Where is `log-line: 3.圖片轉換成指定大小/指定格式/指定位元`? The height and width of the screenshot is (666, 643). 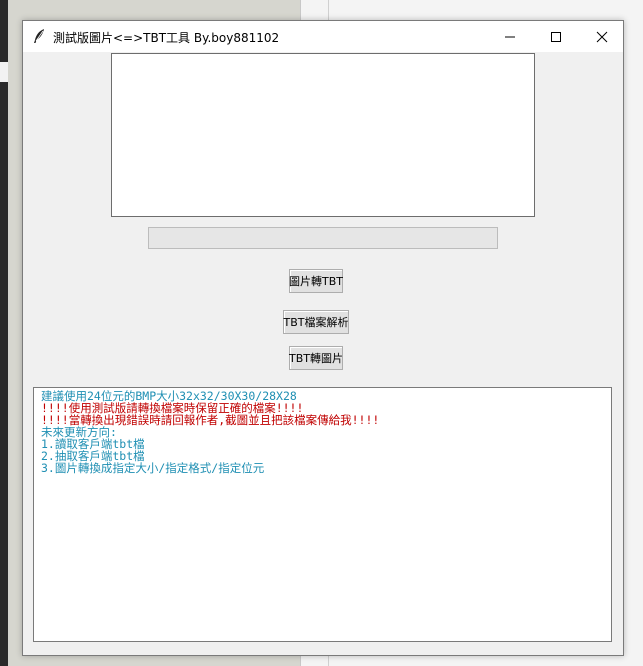
log-line: 3.圖片轉換成指定大小/指定格式/指定位元 is located at coordinates (153, 468).